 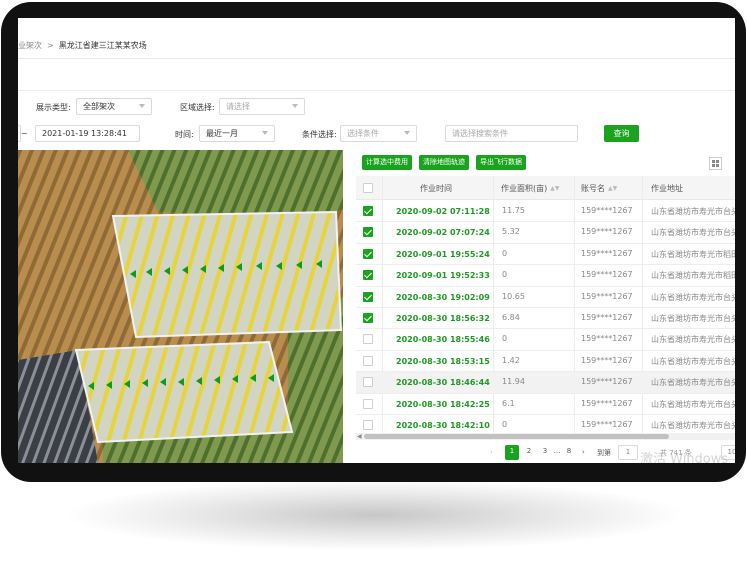 I want to click on query-button: 查询, so click(x=621, y=133).